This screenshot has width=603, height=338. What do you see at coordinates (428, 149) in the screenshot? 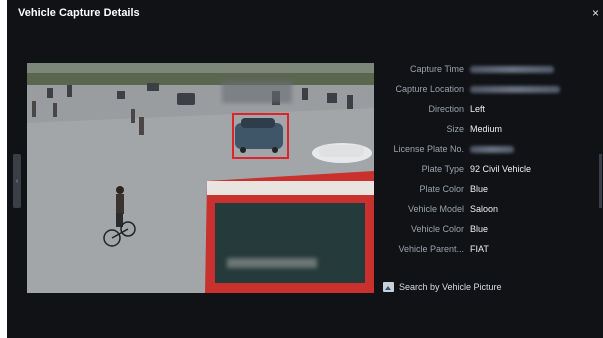
I see `detail-label: License Plate No.` at bounding box center [428, 149].